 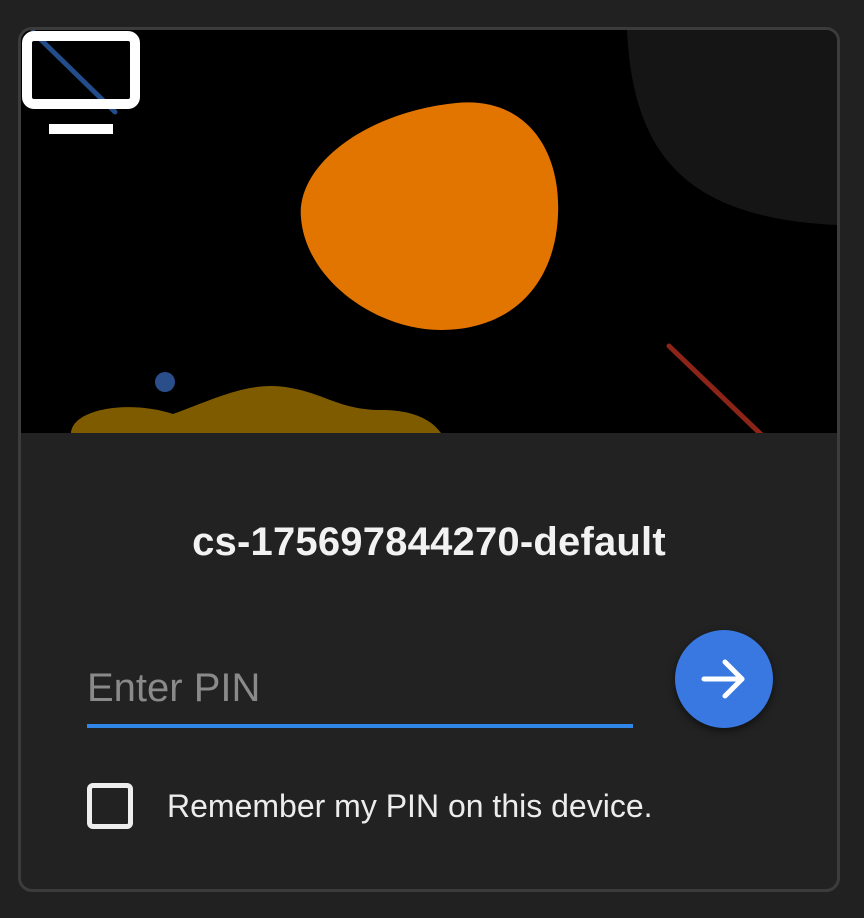 I want to click on remember-pin-checkbox, so click(x=110, y=806).